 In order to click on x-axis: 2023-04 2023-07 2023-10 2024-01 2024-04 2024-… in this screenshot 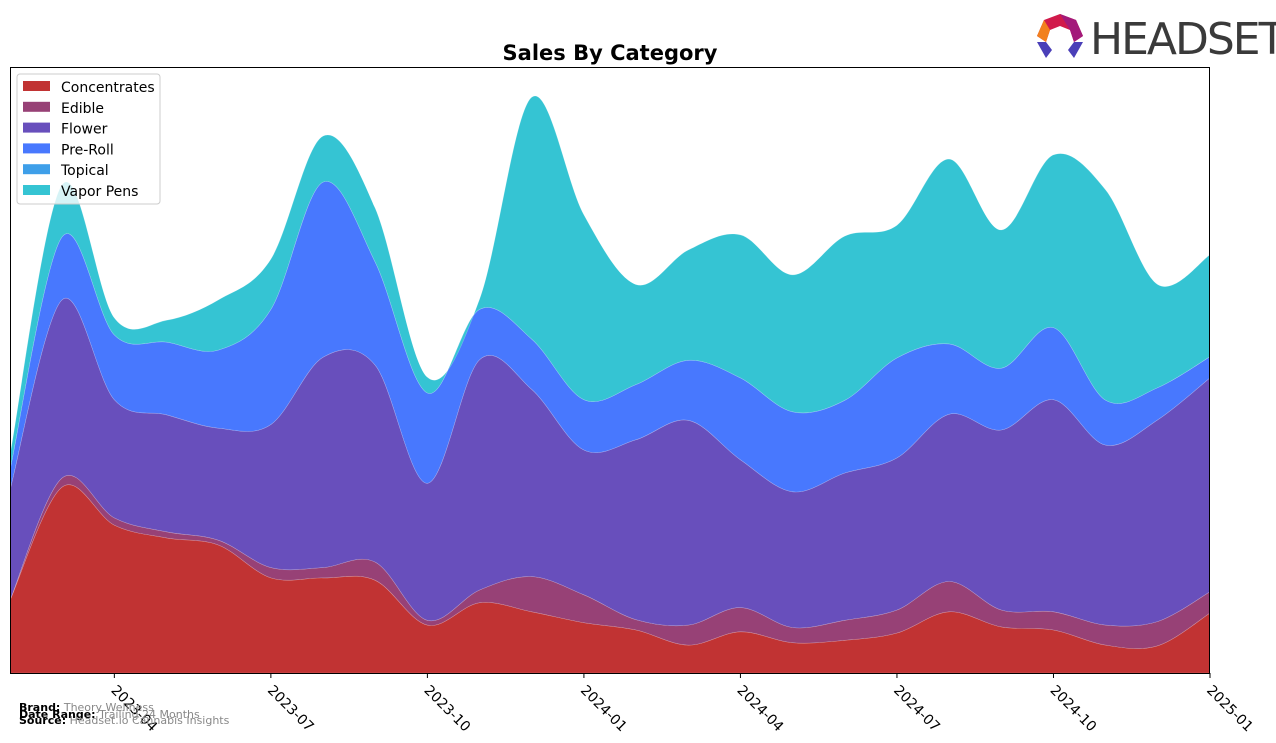, I will do `click(682, 704)`.